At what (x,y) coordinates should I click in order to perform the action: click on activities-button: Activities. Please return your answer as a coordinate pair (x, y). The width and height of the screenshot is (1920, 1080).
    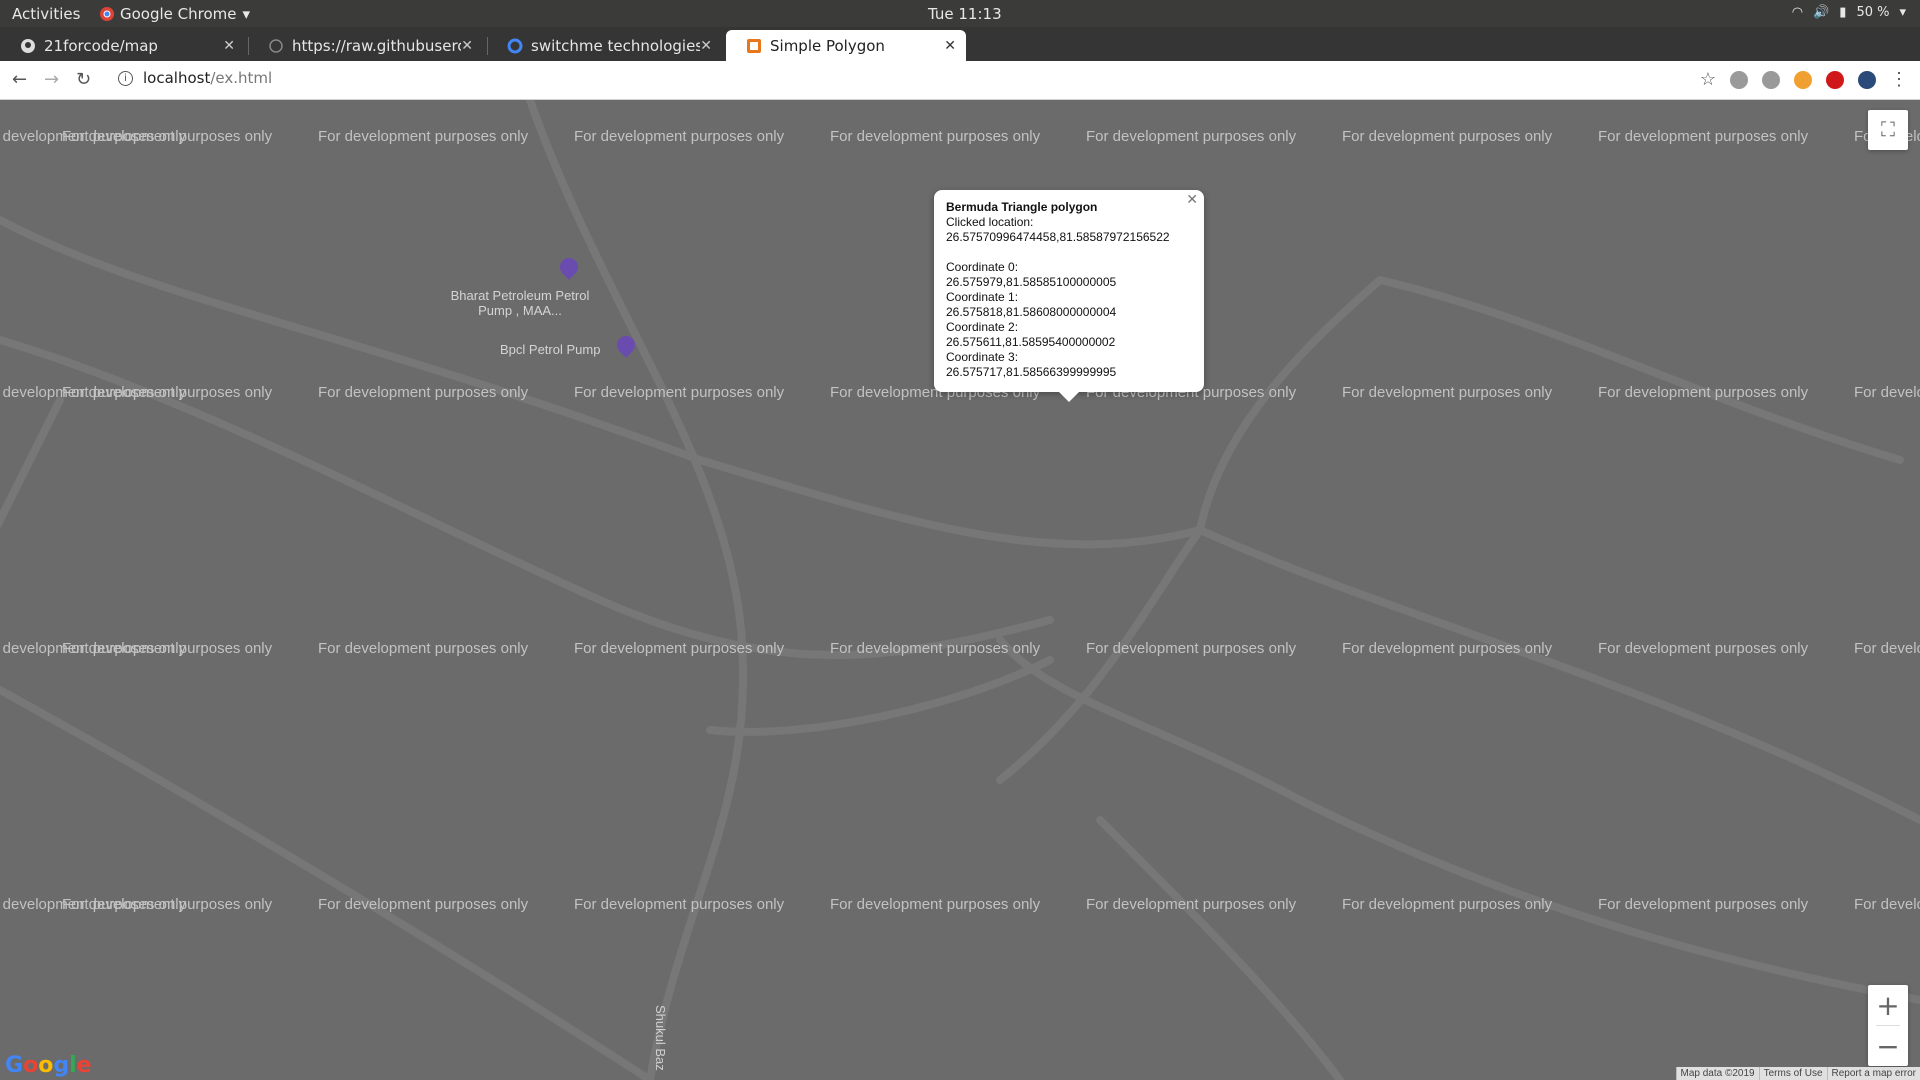
    Looking at the image, I should click on (46, 14).